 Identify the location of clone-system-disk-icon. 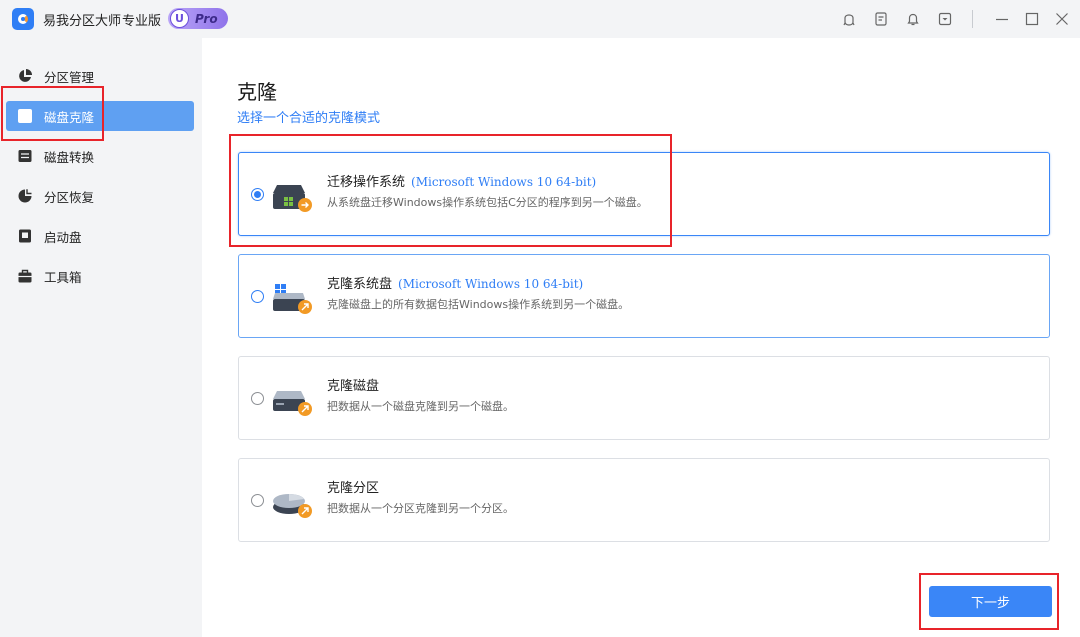
(293, 298).